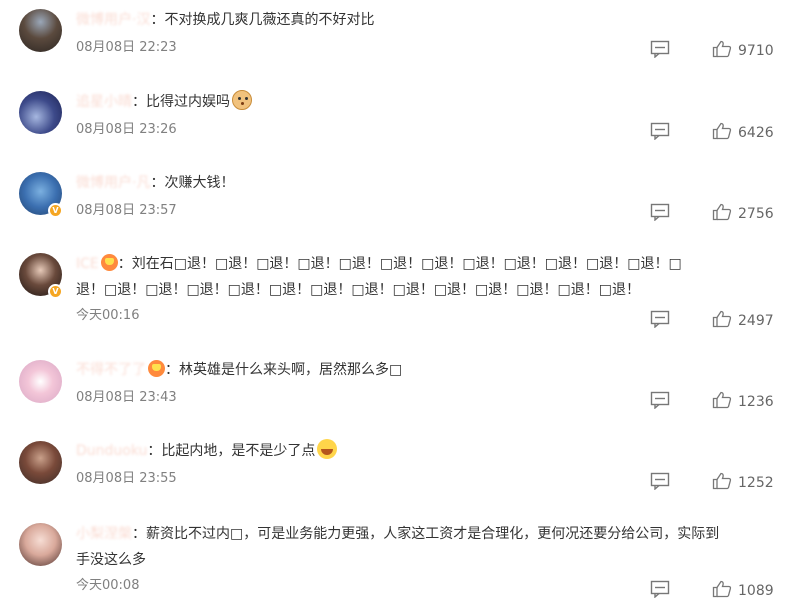 This screenshot has width=800, height=609. Describe the element at coordinates (126, 478) in the screenshot. I see `comment-time: 08月08日 23:55` at that location.